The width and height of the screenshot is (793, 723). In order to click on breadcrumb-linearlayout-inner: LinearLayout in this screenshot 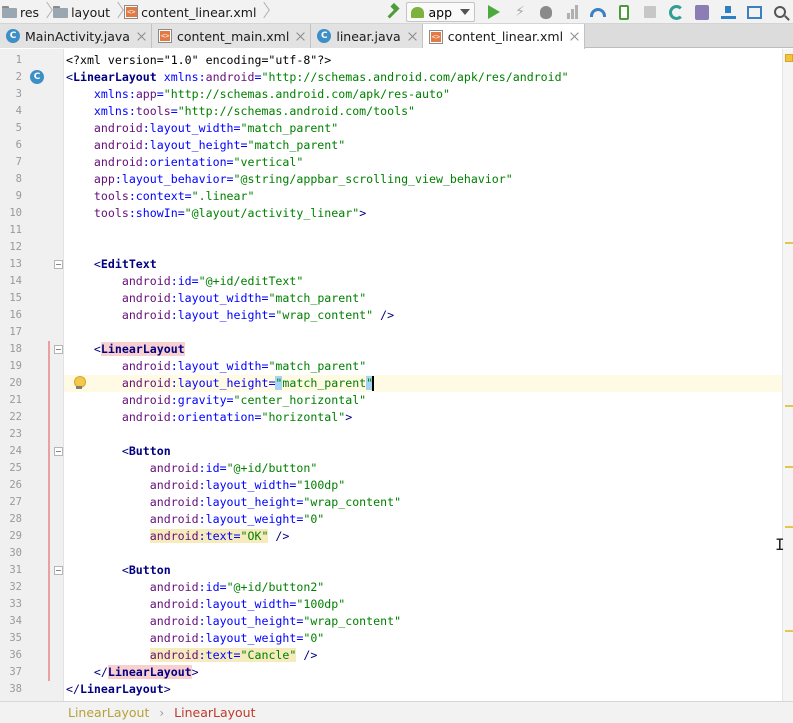, I will do `click(214, 712)`.